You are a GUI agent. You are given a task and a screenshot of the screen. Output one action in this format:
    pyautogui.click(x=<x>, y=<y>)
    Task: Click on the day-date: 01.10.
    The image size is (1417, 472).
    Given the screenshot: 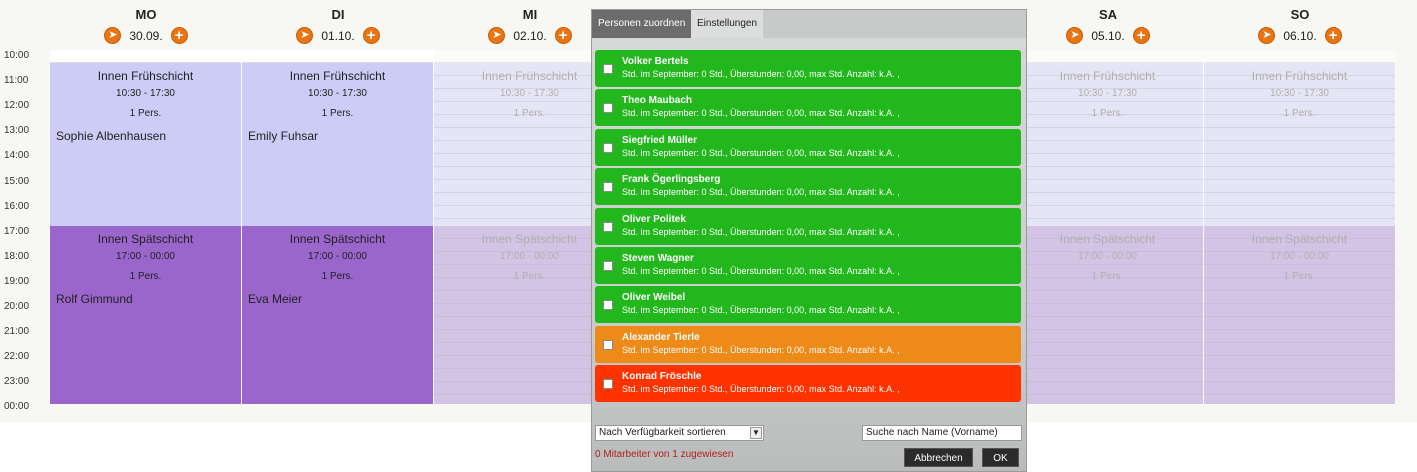 What is the action you would take?
    pyautogui.click(x=338, y=35)
    